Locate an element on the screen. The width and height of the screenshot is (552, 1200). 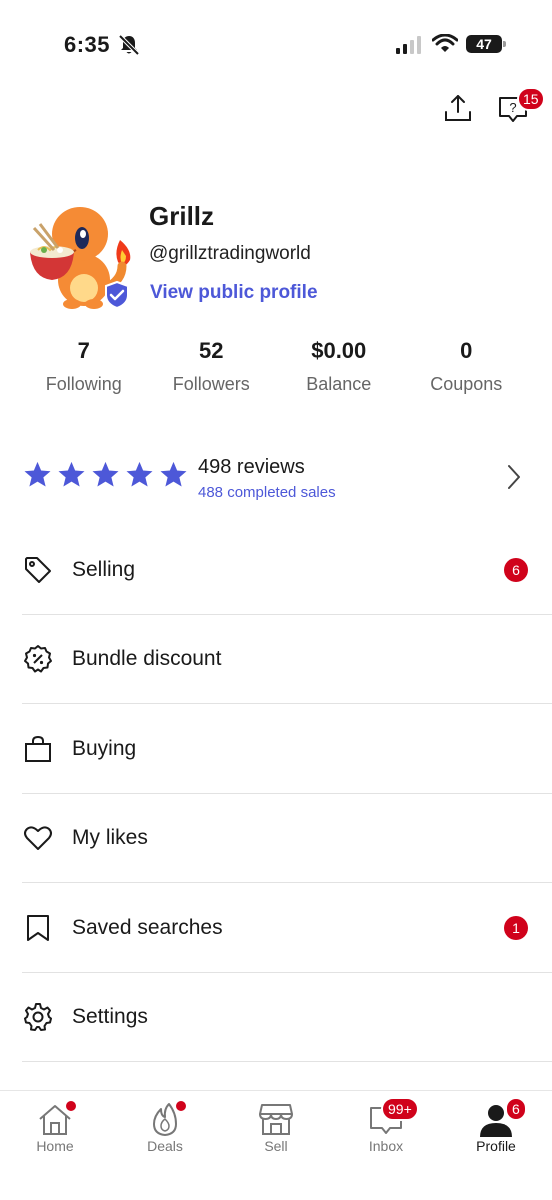
battery-icon: 47 is located at coordinates (484, 44).